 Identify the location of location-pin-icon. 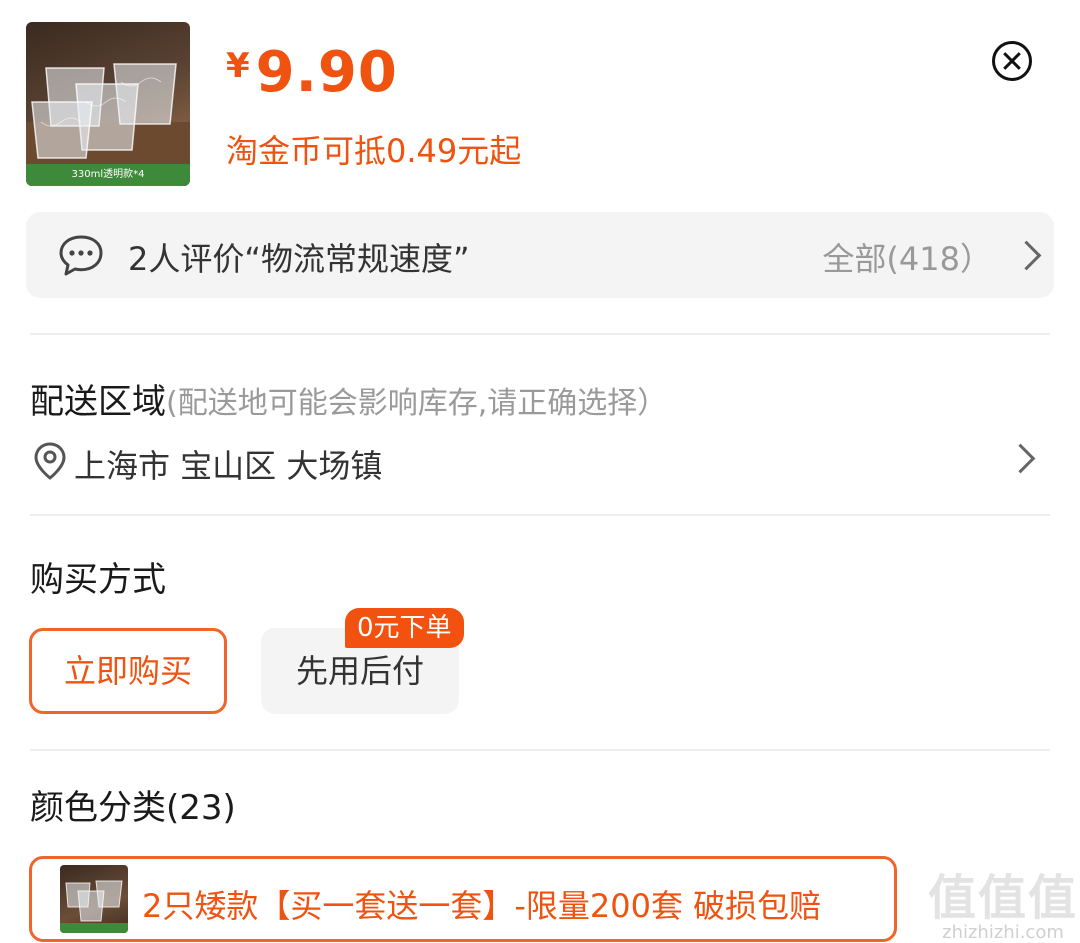
(50, 461).